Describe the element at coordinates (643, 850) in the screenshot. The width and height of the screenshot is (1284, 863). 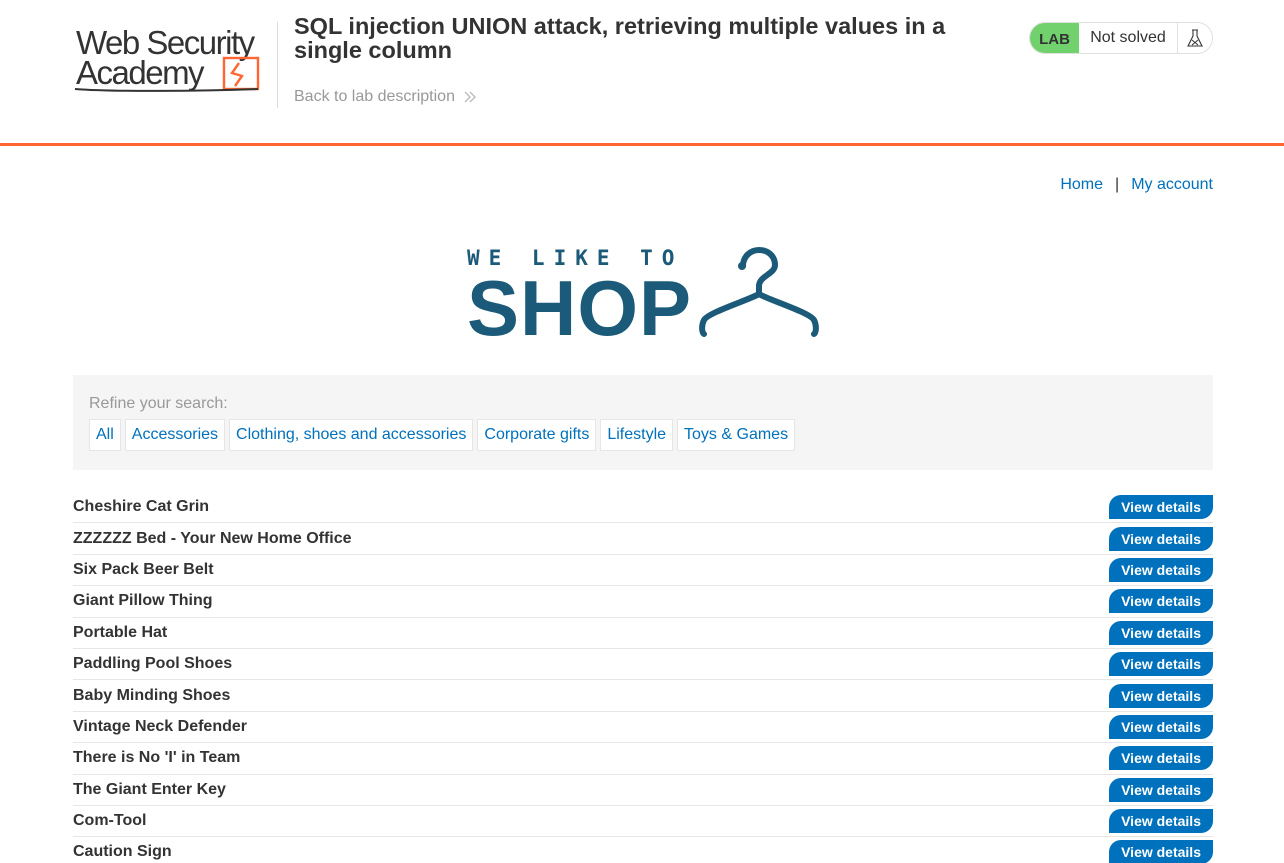
I see `product-row: Caution Sign View details` at that location.